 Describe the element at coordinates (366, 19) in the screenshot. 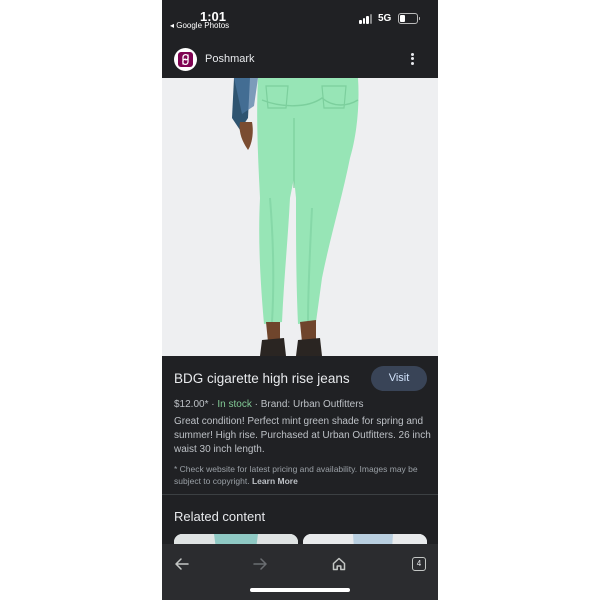

I see `signal-icon` at that location.